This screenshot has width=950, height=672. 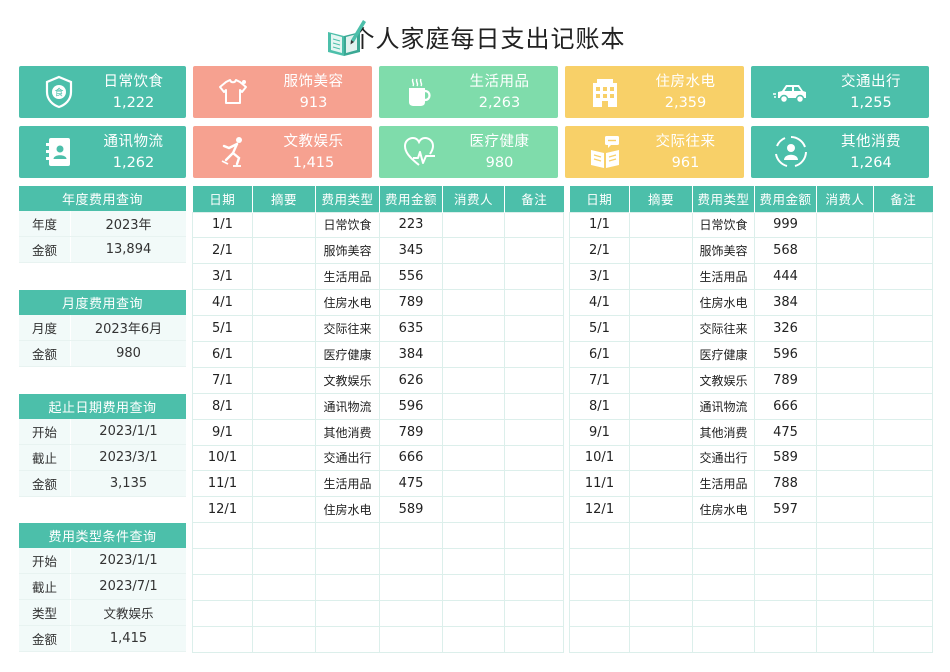 I want to click on amount-cell: 475, so click(x=411, y=484).